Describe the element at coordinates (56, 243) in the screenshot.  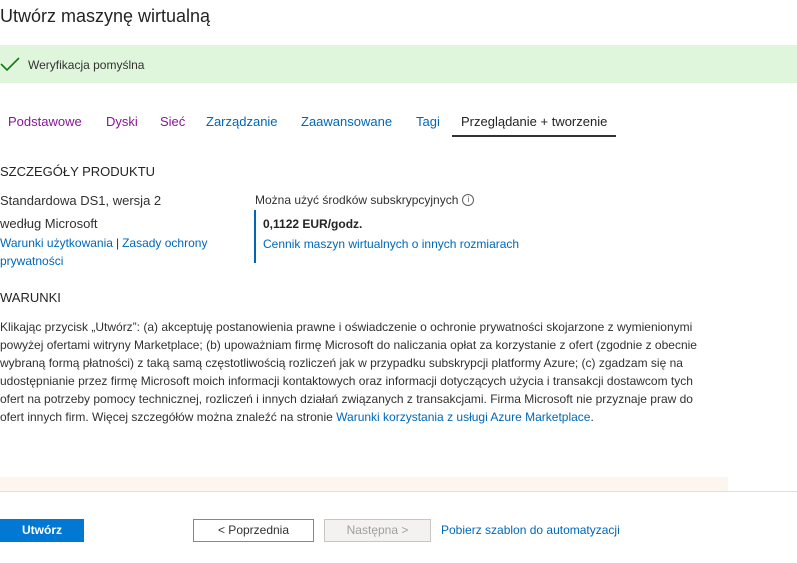
I see `terms-of-use-link: Warunki użytkowania` at that location.